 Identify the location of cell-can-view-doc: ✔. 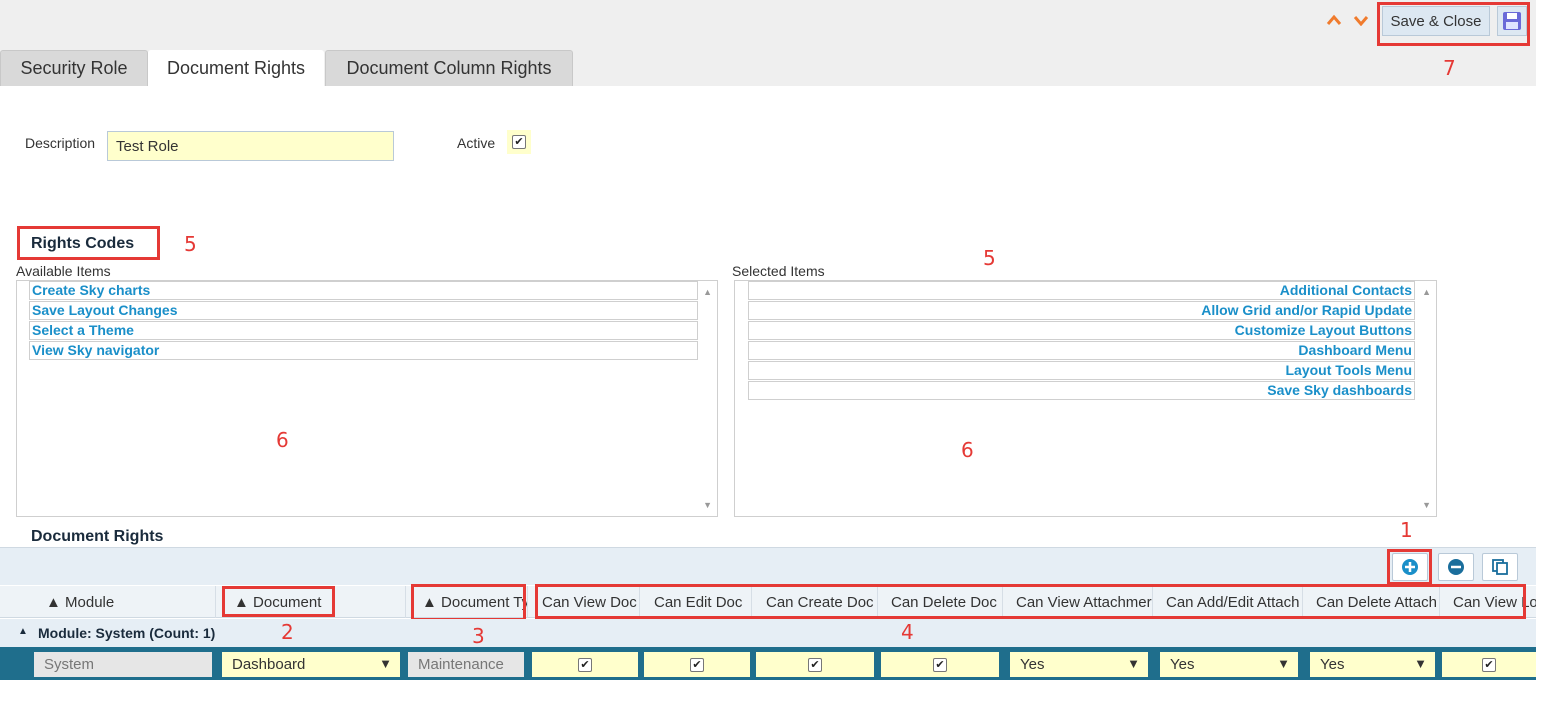
(585, 664).